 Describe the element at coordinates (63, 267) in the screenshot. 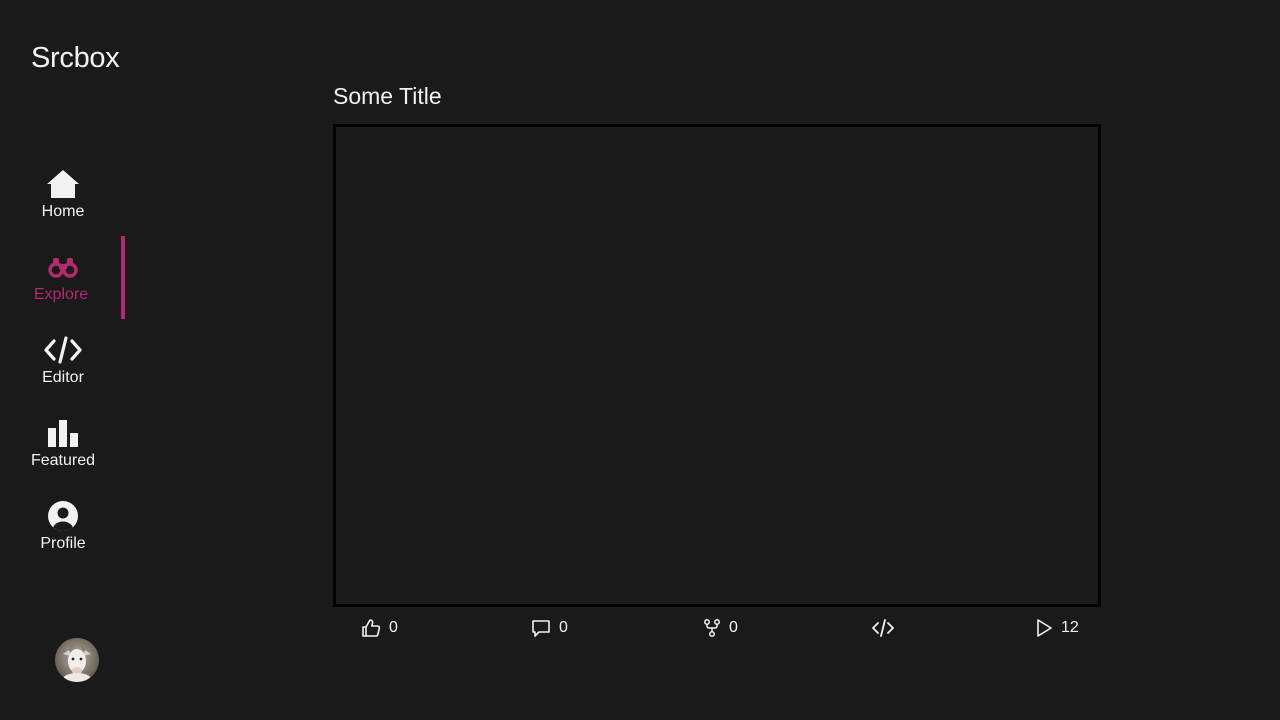

I see `binoculars-icon` at that location.